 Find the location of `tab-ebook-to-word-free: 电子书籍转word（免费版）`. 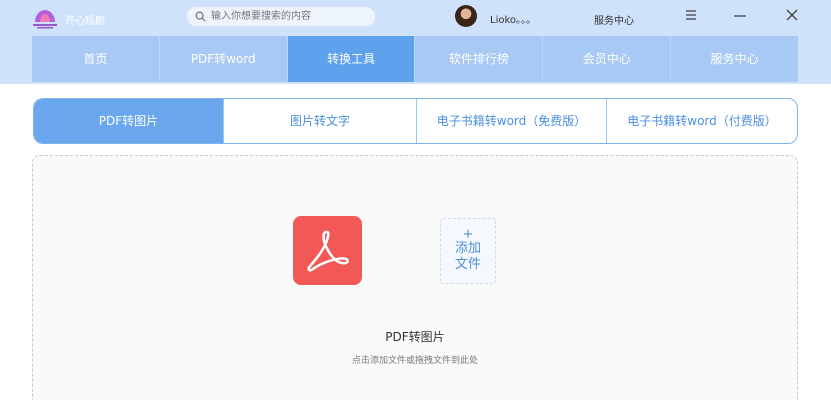

tab-ebook-to-word-free: 电子书籍转word（免费版） is located at coordinates (512, 121).